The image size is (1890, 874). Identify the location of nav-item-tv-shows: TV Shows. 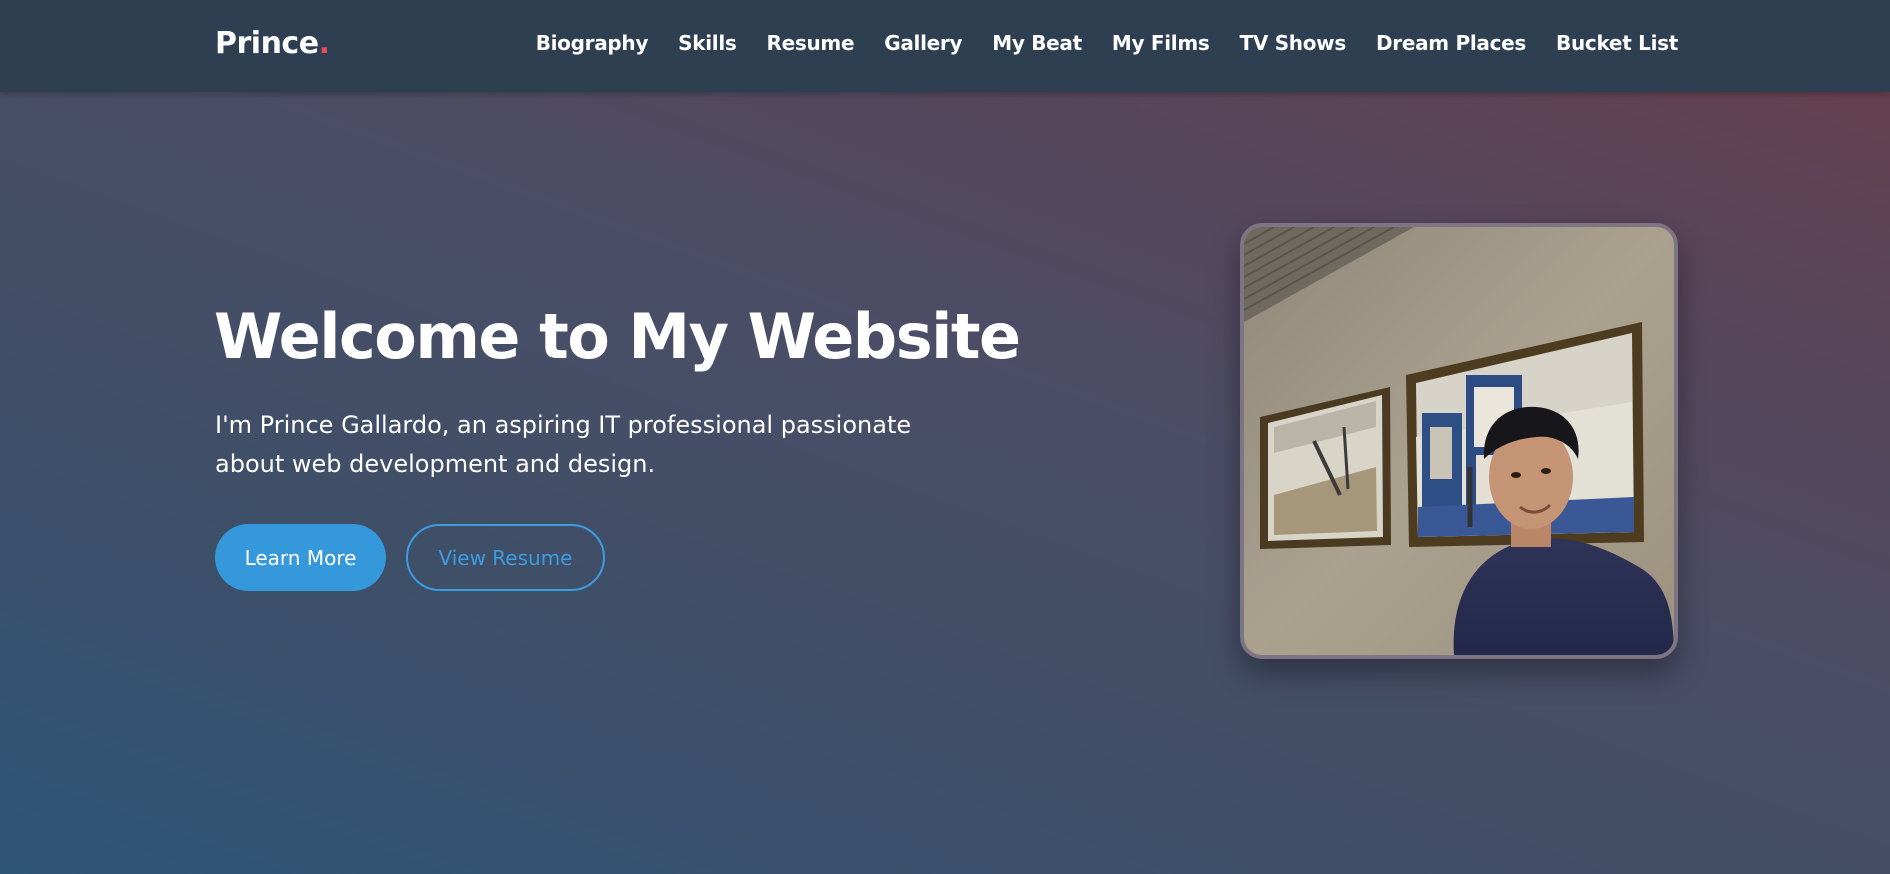
(1293, 43).